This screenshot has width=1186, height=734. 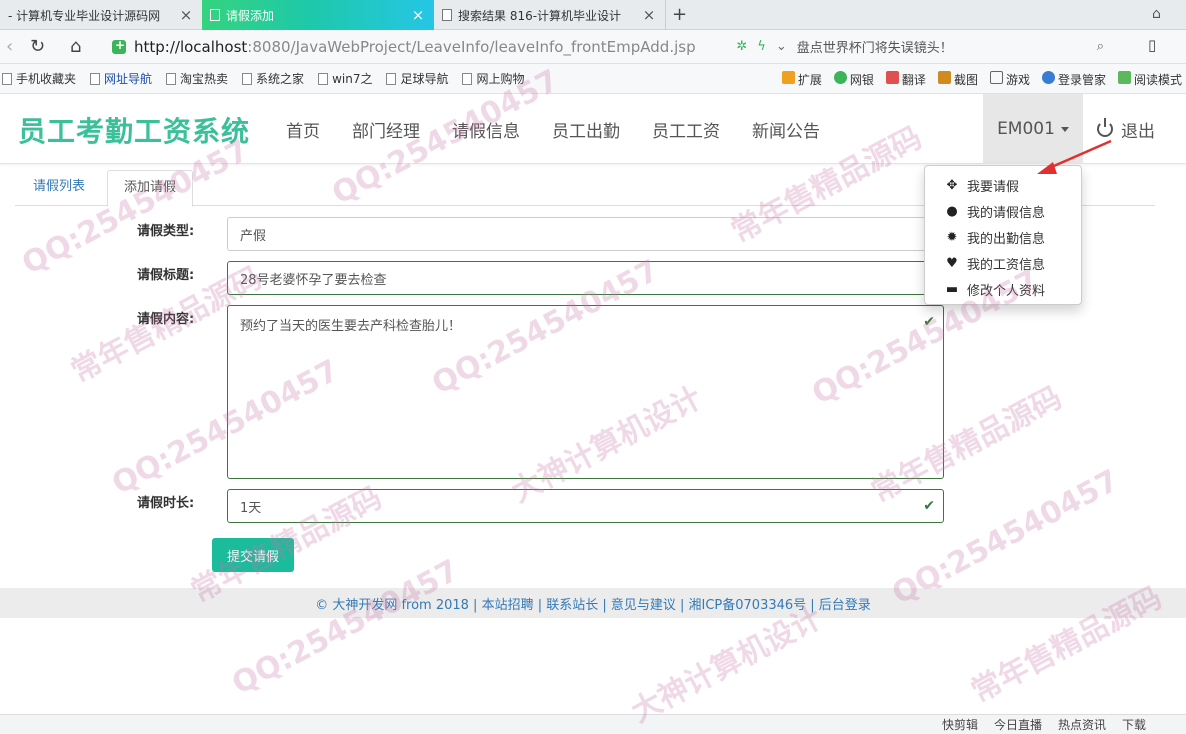 I want to click on bookmark-item: 系统之家, so click(x=273, y=78).